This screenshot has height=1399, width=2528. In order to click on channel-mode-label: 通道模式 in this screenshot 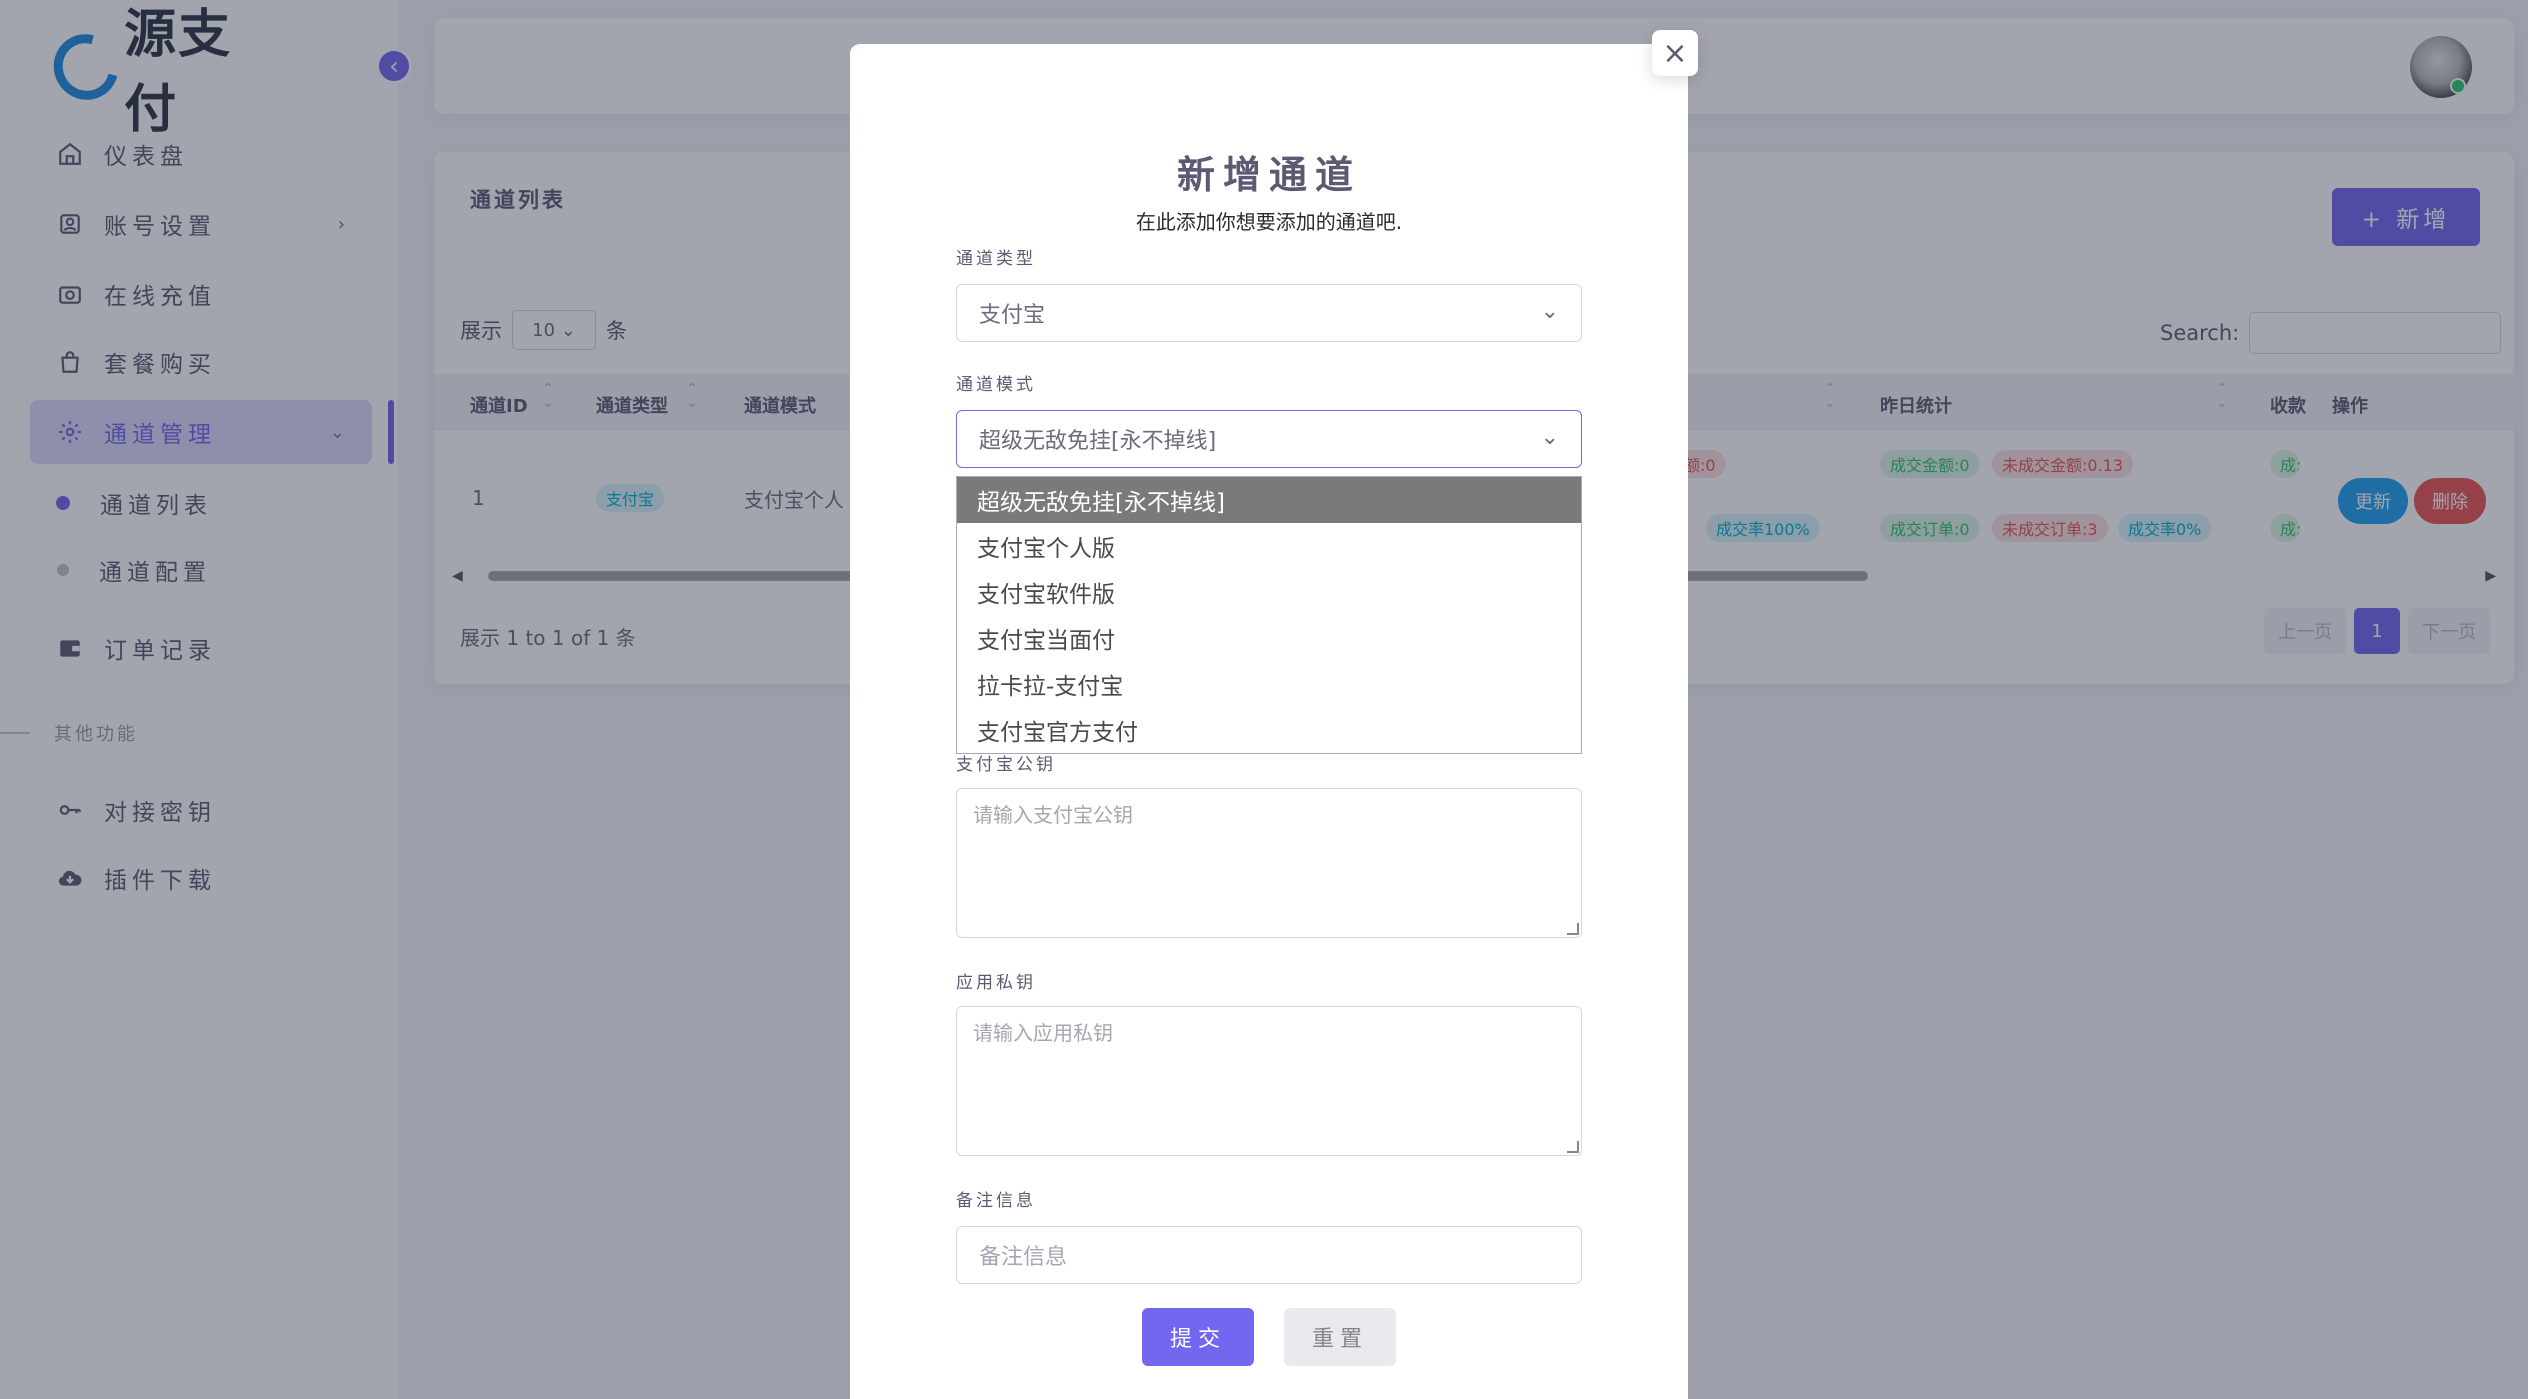, I will do `click(996, 385)`.